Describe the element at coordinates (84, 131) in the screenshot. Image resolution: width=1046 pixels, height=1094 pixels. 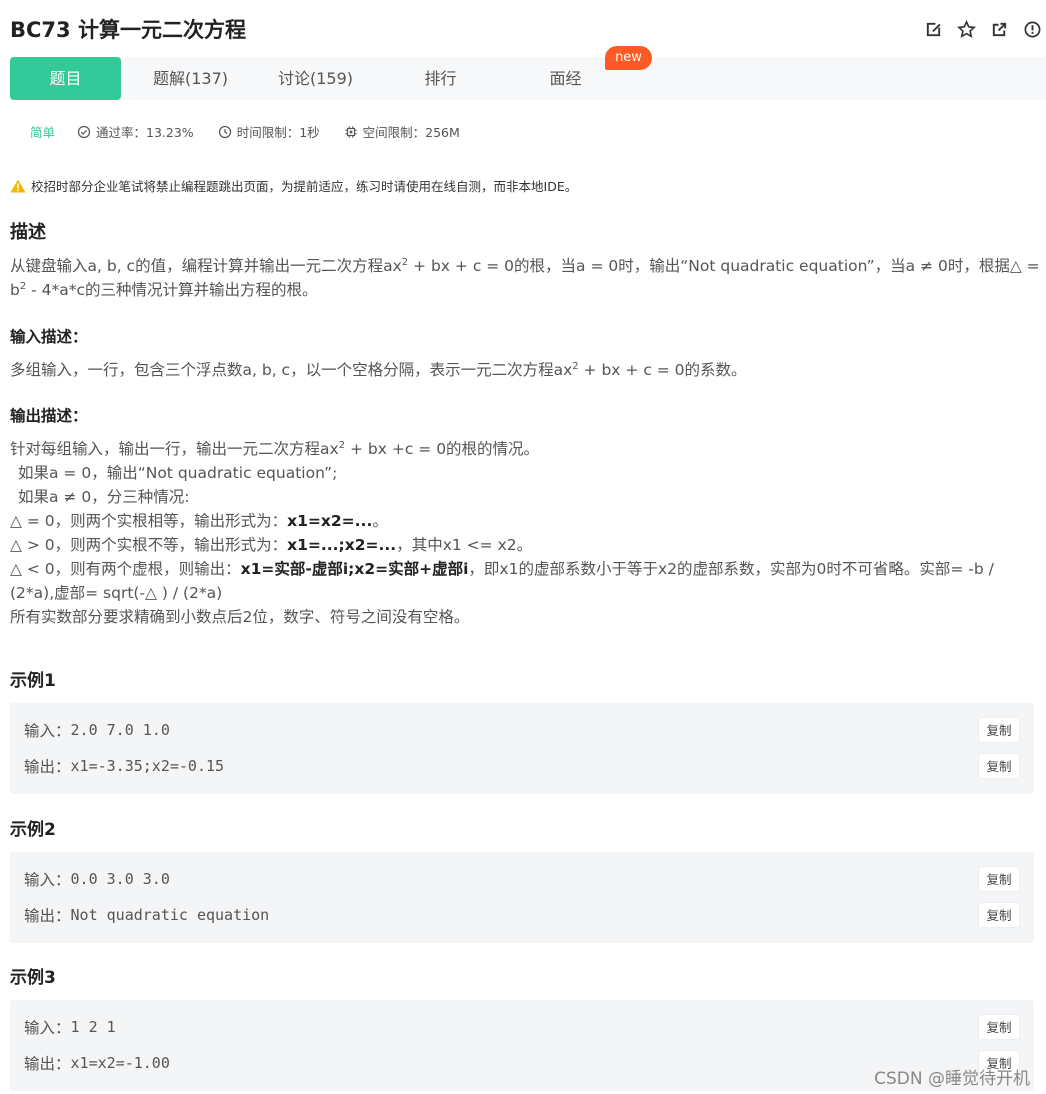
I see `check-circle-icon` at that location.